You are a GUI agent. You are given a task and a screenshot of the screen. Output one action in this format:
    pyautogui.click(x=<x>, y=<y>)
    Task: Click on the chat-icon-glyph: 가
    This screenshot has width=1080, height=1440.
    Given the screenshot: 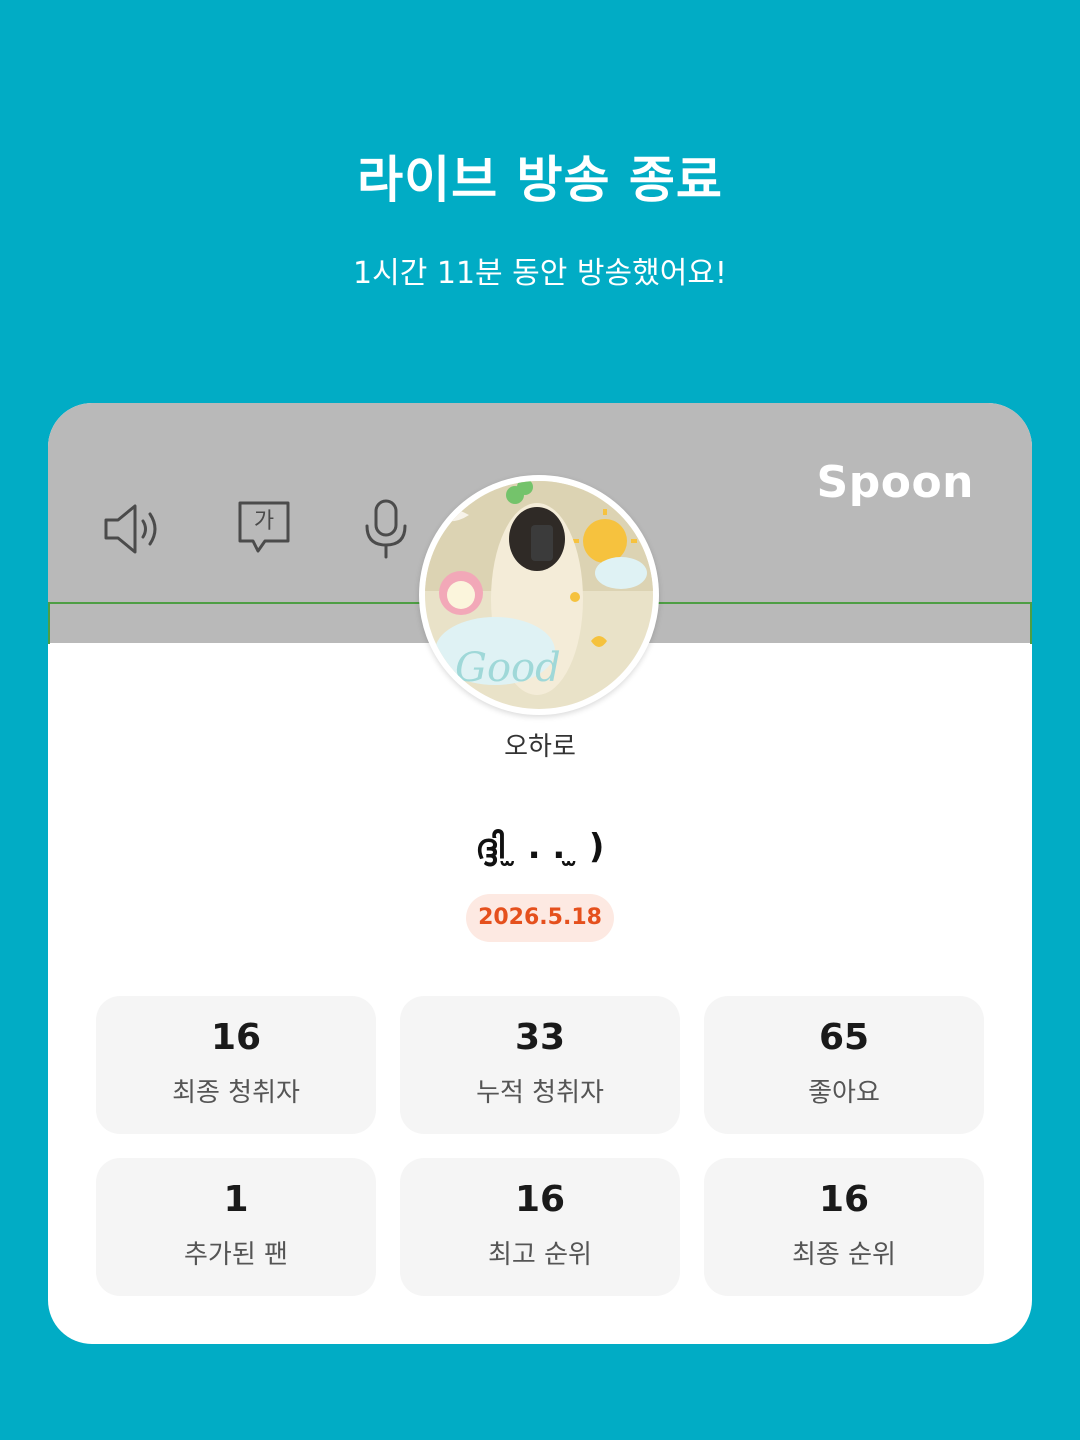 What is the action you would take?
    pyautogui.click(x=264, y=521)
    